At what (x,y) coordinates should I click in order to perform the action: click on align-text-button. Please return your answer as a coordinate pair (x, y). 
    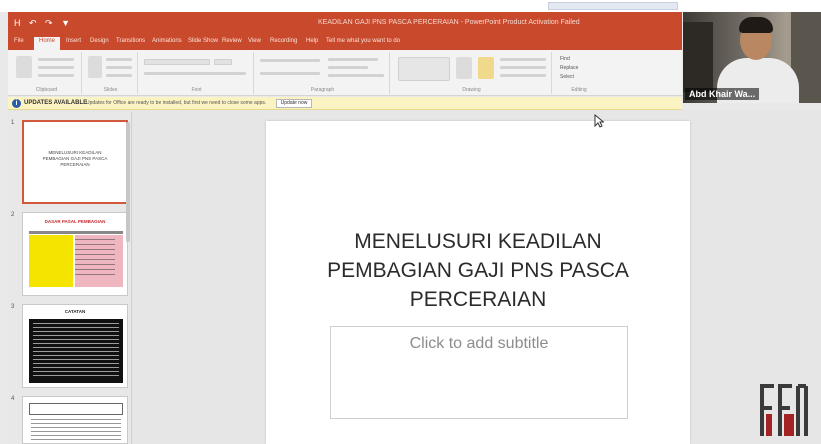
    Looking at the image, I should click on (348, 67).